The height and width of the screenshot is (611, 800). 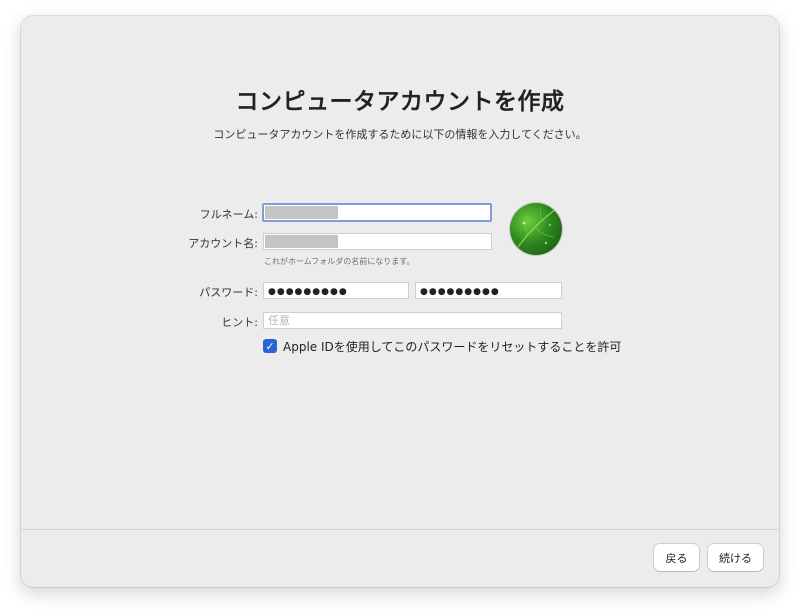 I want to click on continue-button: 続ける, so click(x=735, y=557).